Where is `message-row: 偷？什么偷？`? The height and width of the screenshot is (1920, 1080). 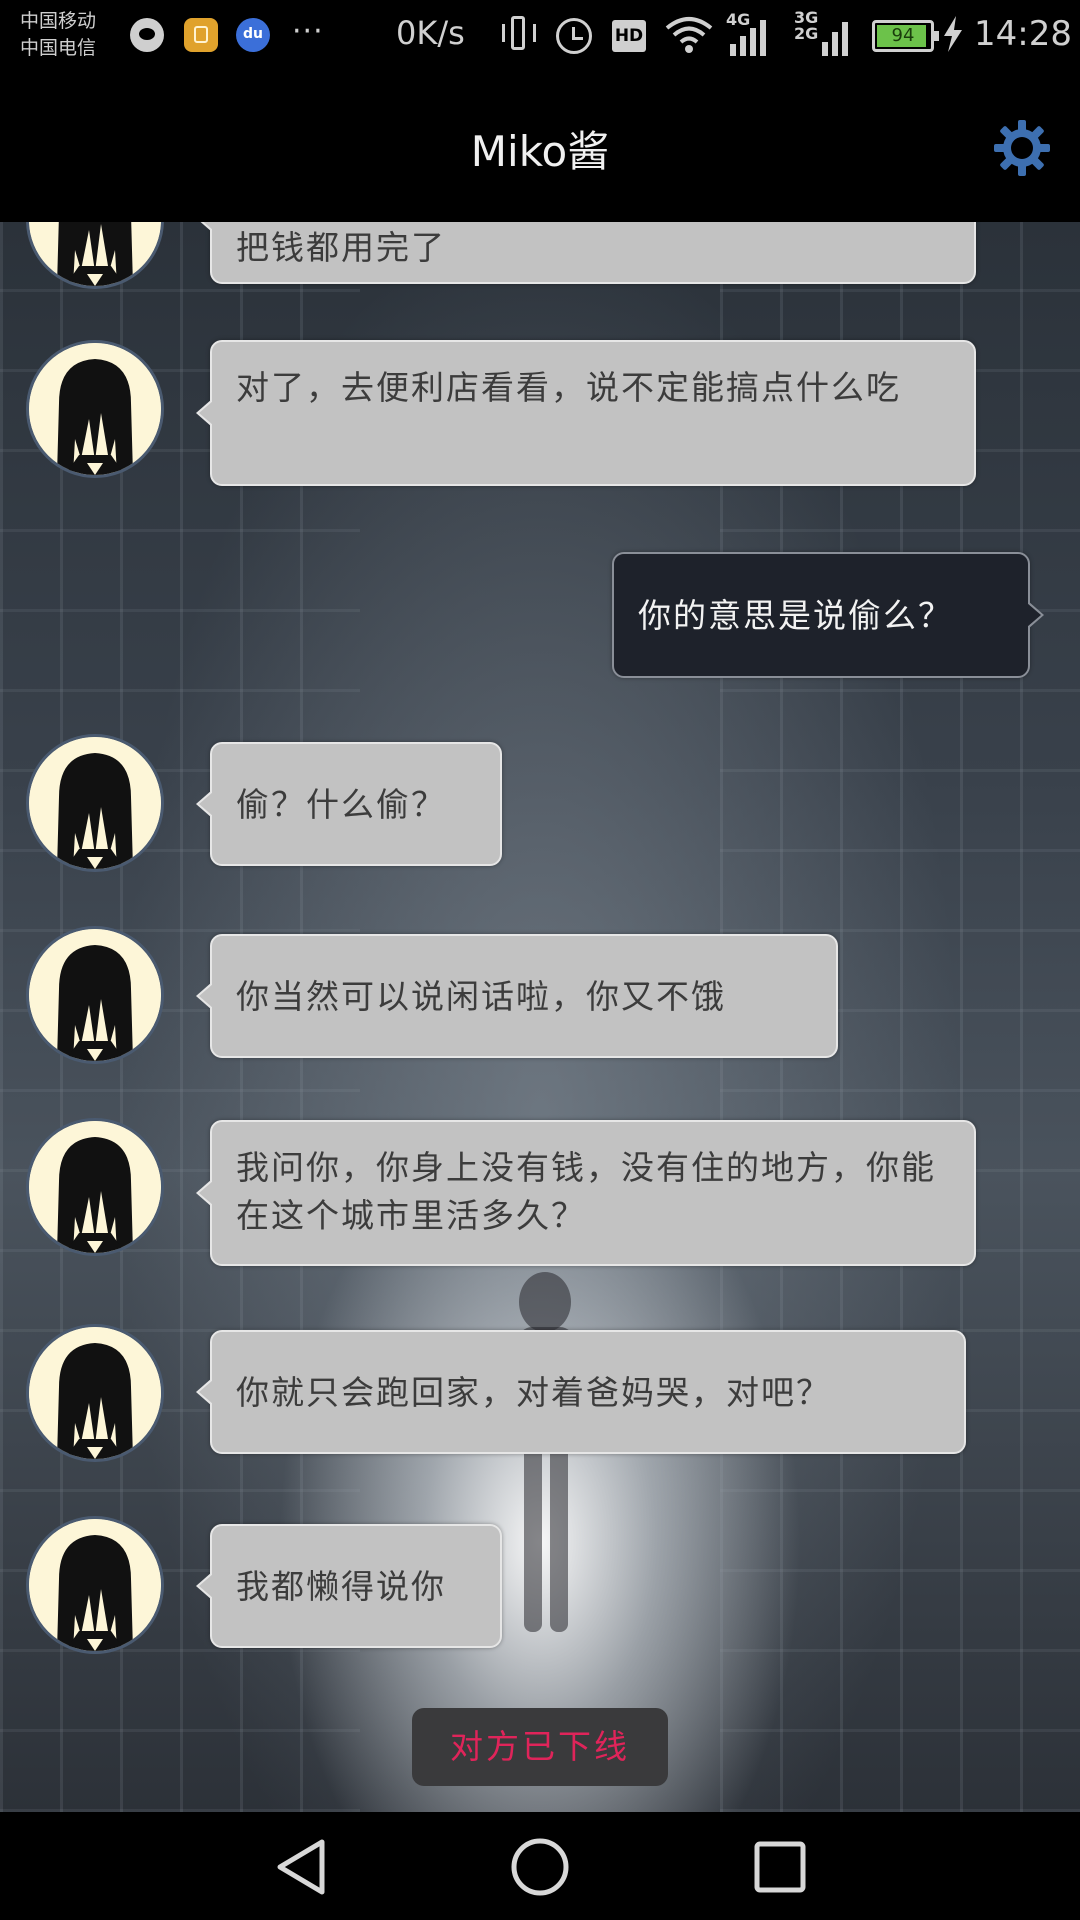 message-row: 偷？什么偷？ is located at coordinates (540, 804).